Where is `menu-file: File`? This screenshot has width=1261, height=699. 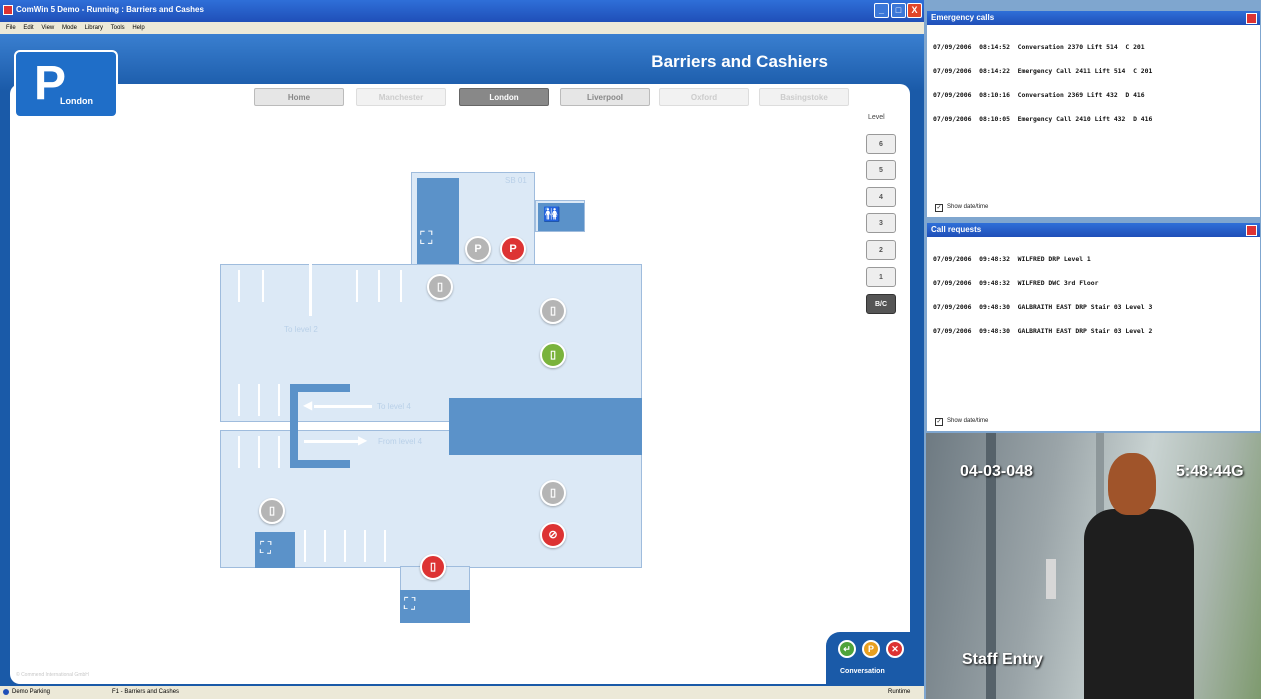
menu-file: File is located at coordinates (11, 28).